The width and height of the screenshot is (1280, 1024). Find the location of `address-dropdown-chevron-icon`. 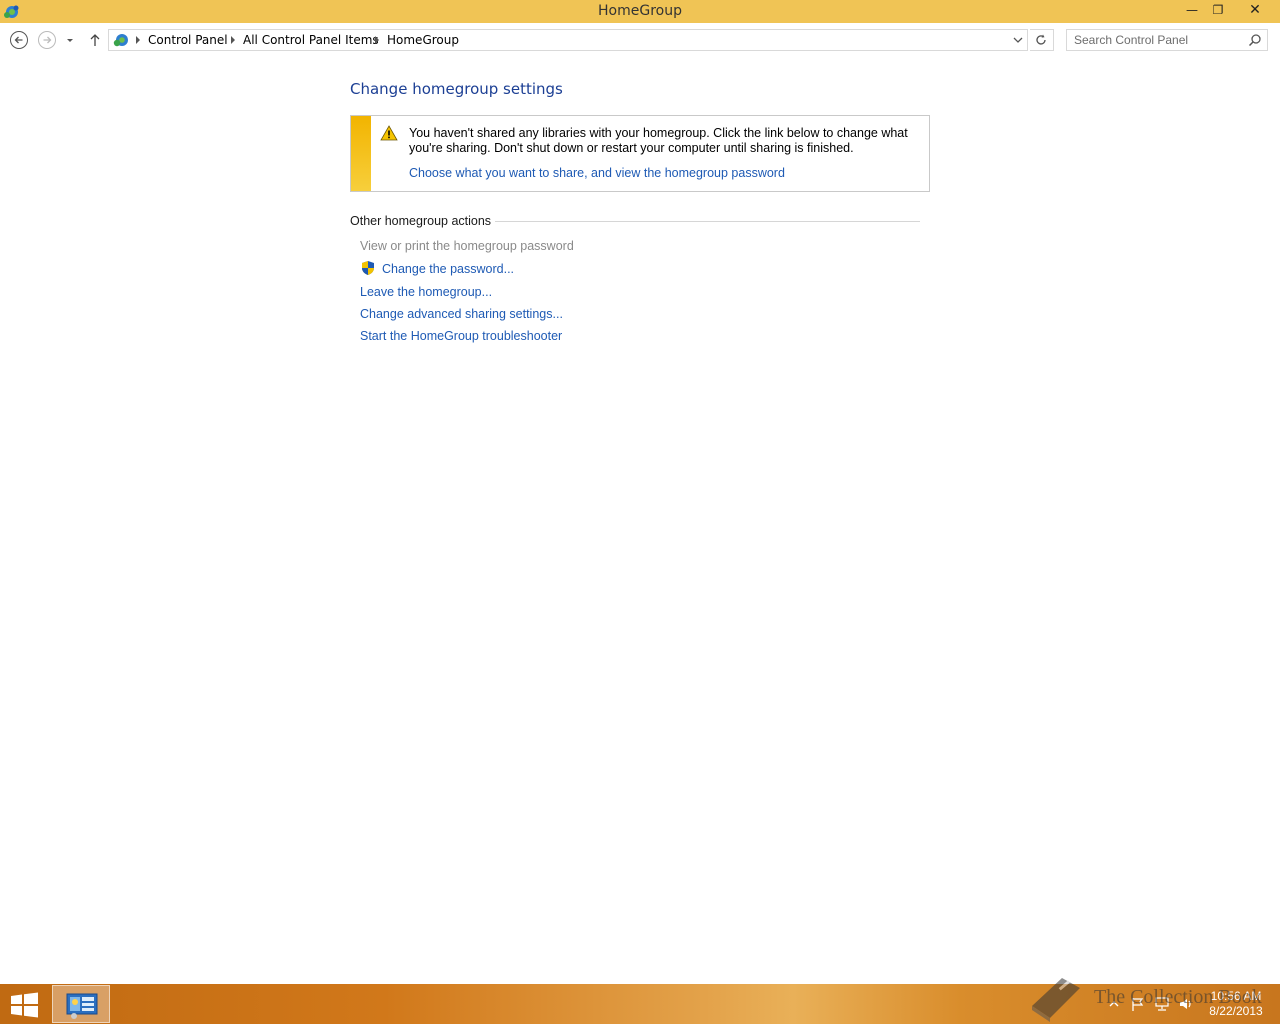

address-dropdown-chevron-icon is located at coordinates (1018, 40).